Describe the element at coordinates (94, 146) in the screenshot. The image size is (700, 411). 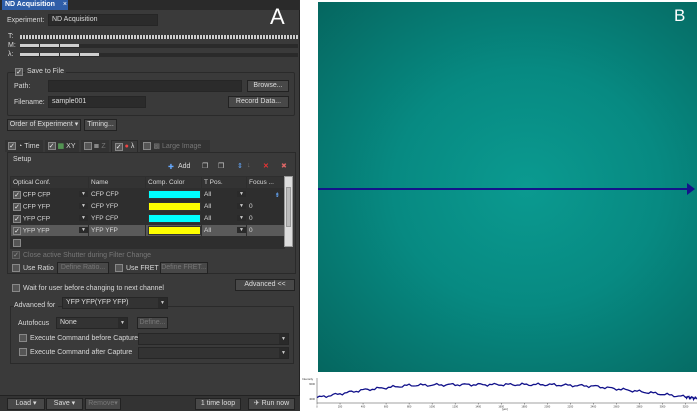
I see `tab-z: ≣ Z` at that location.